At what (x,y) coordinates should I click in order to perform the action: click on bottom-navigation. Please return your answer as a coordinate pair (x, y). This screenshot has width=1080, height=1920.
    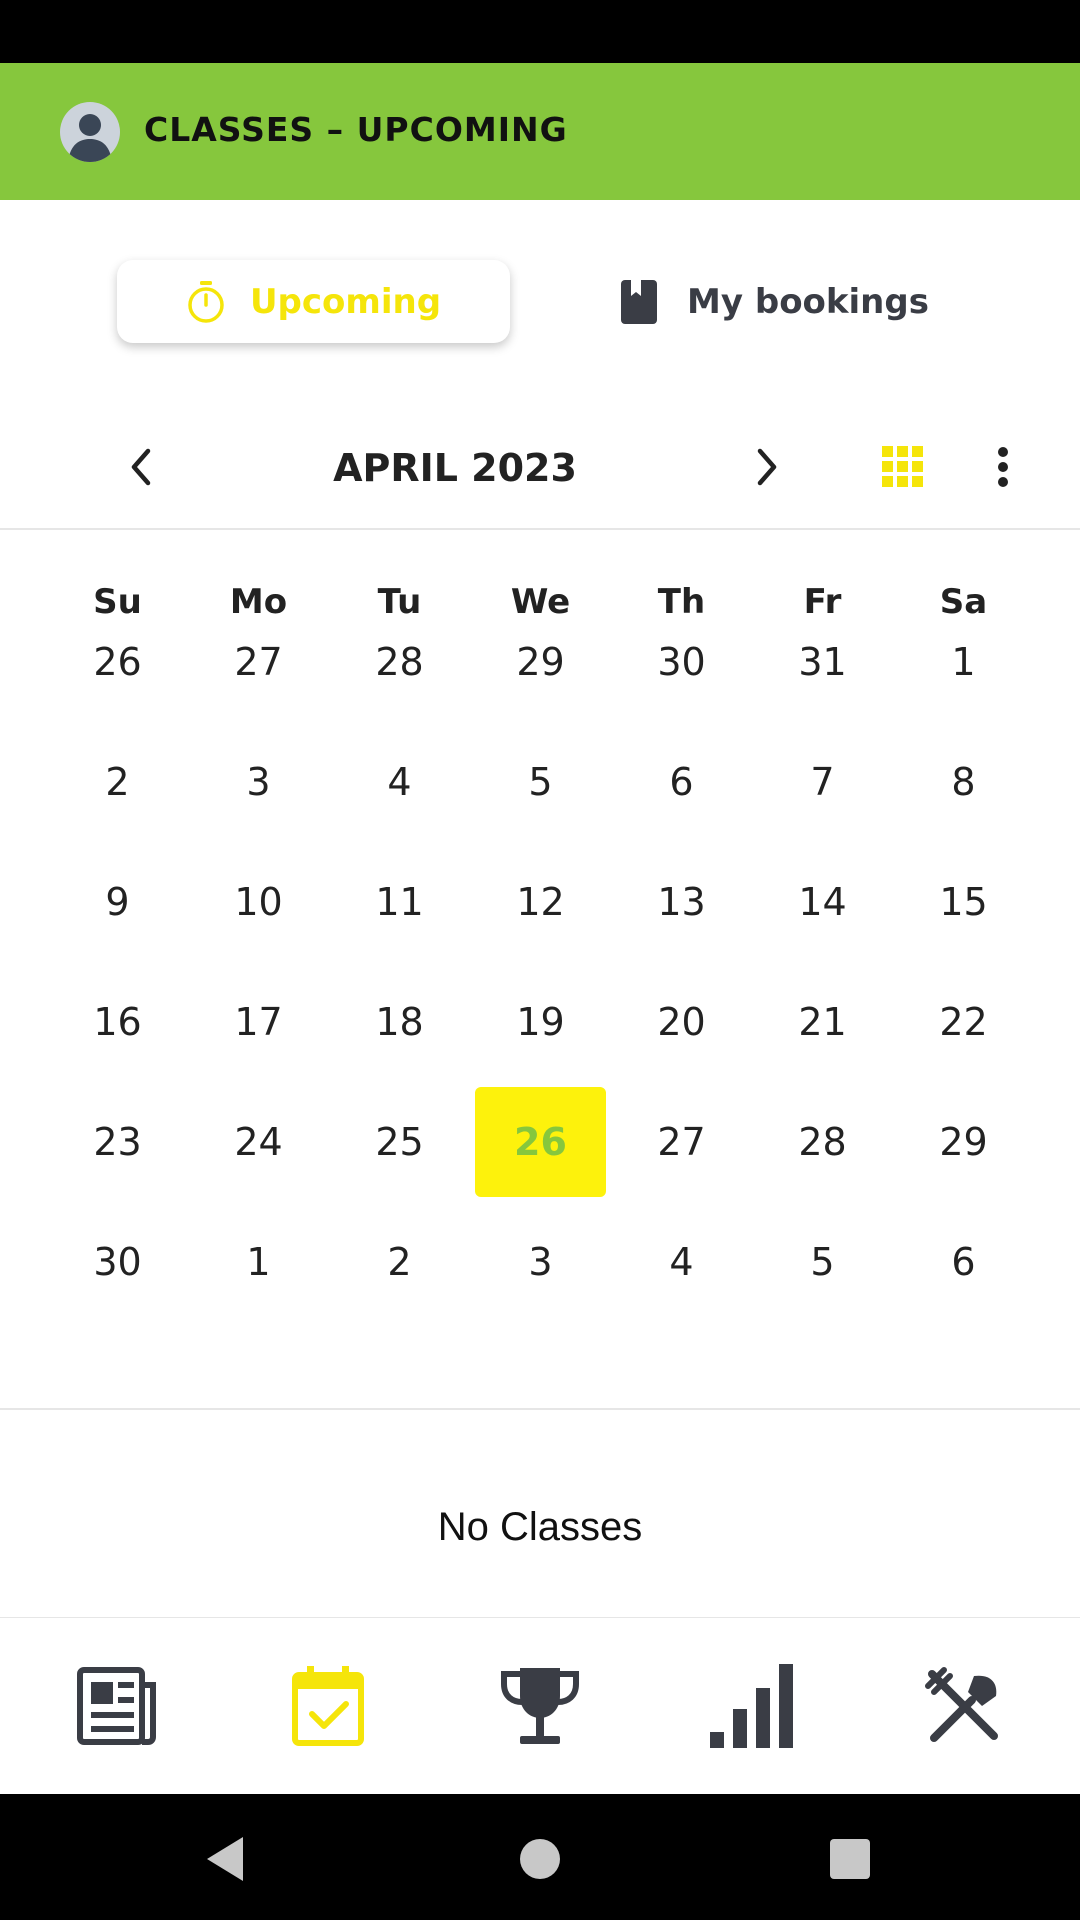
    Looking at the image, I should click on (540, 1706).